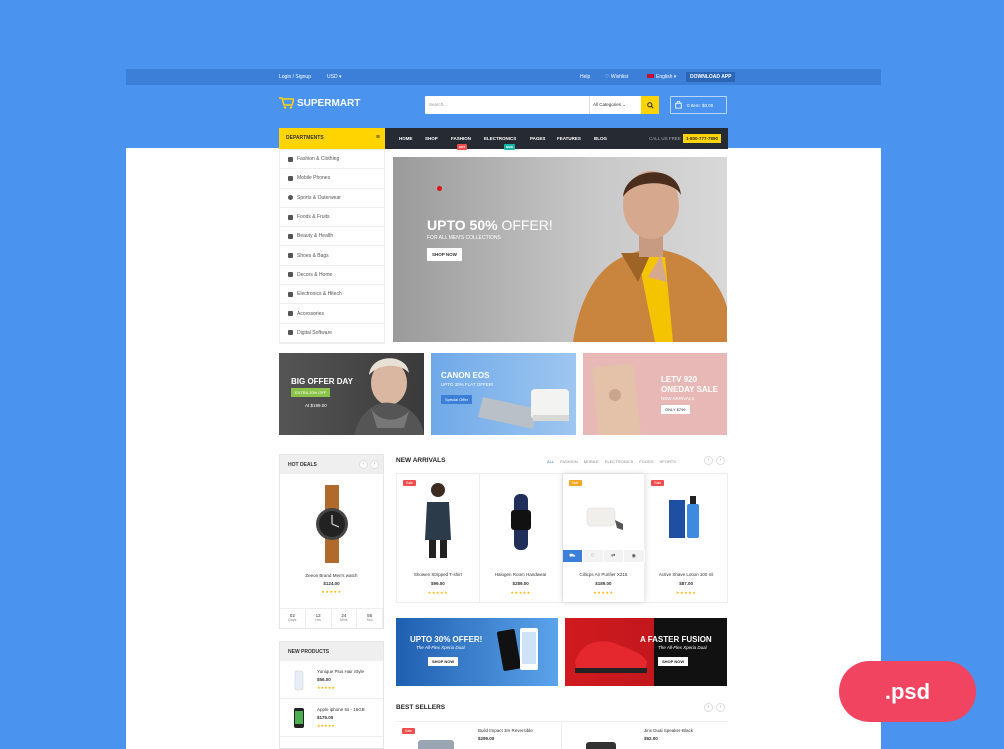 The height and width of the screenshot is (749, 1004). What do you see at coordinates (711, 77) in the screenshot?
I see `download-app-button: DOWNLOAD APP` at bounding box center [711, 77].